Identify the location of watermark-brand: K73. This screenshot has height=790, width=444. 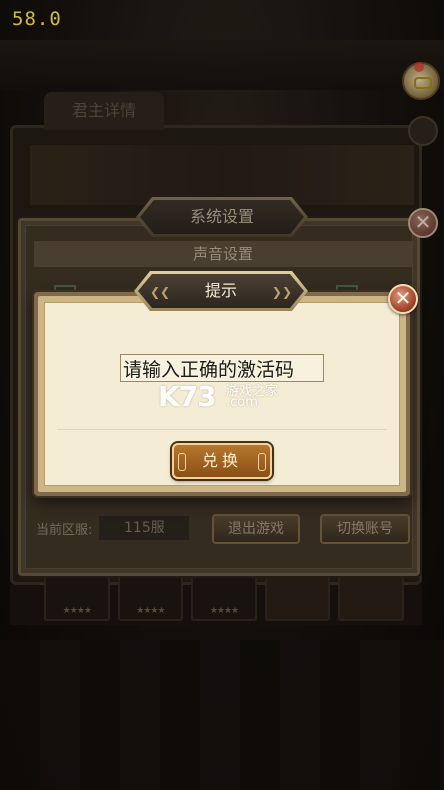
(187, 396).